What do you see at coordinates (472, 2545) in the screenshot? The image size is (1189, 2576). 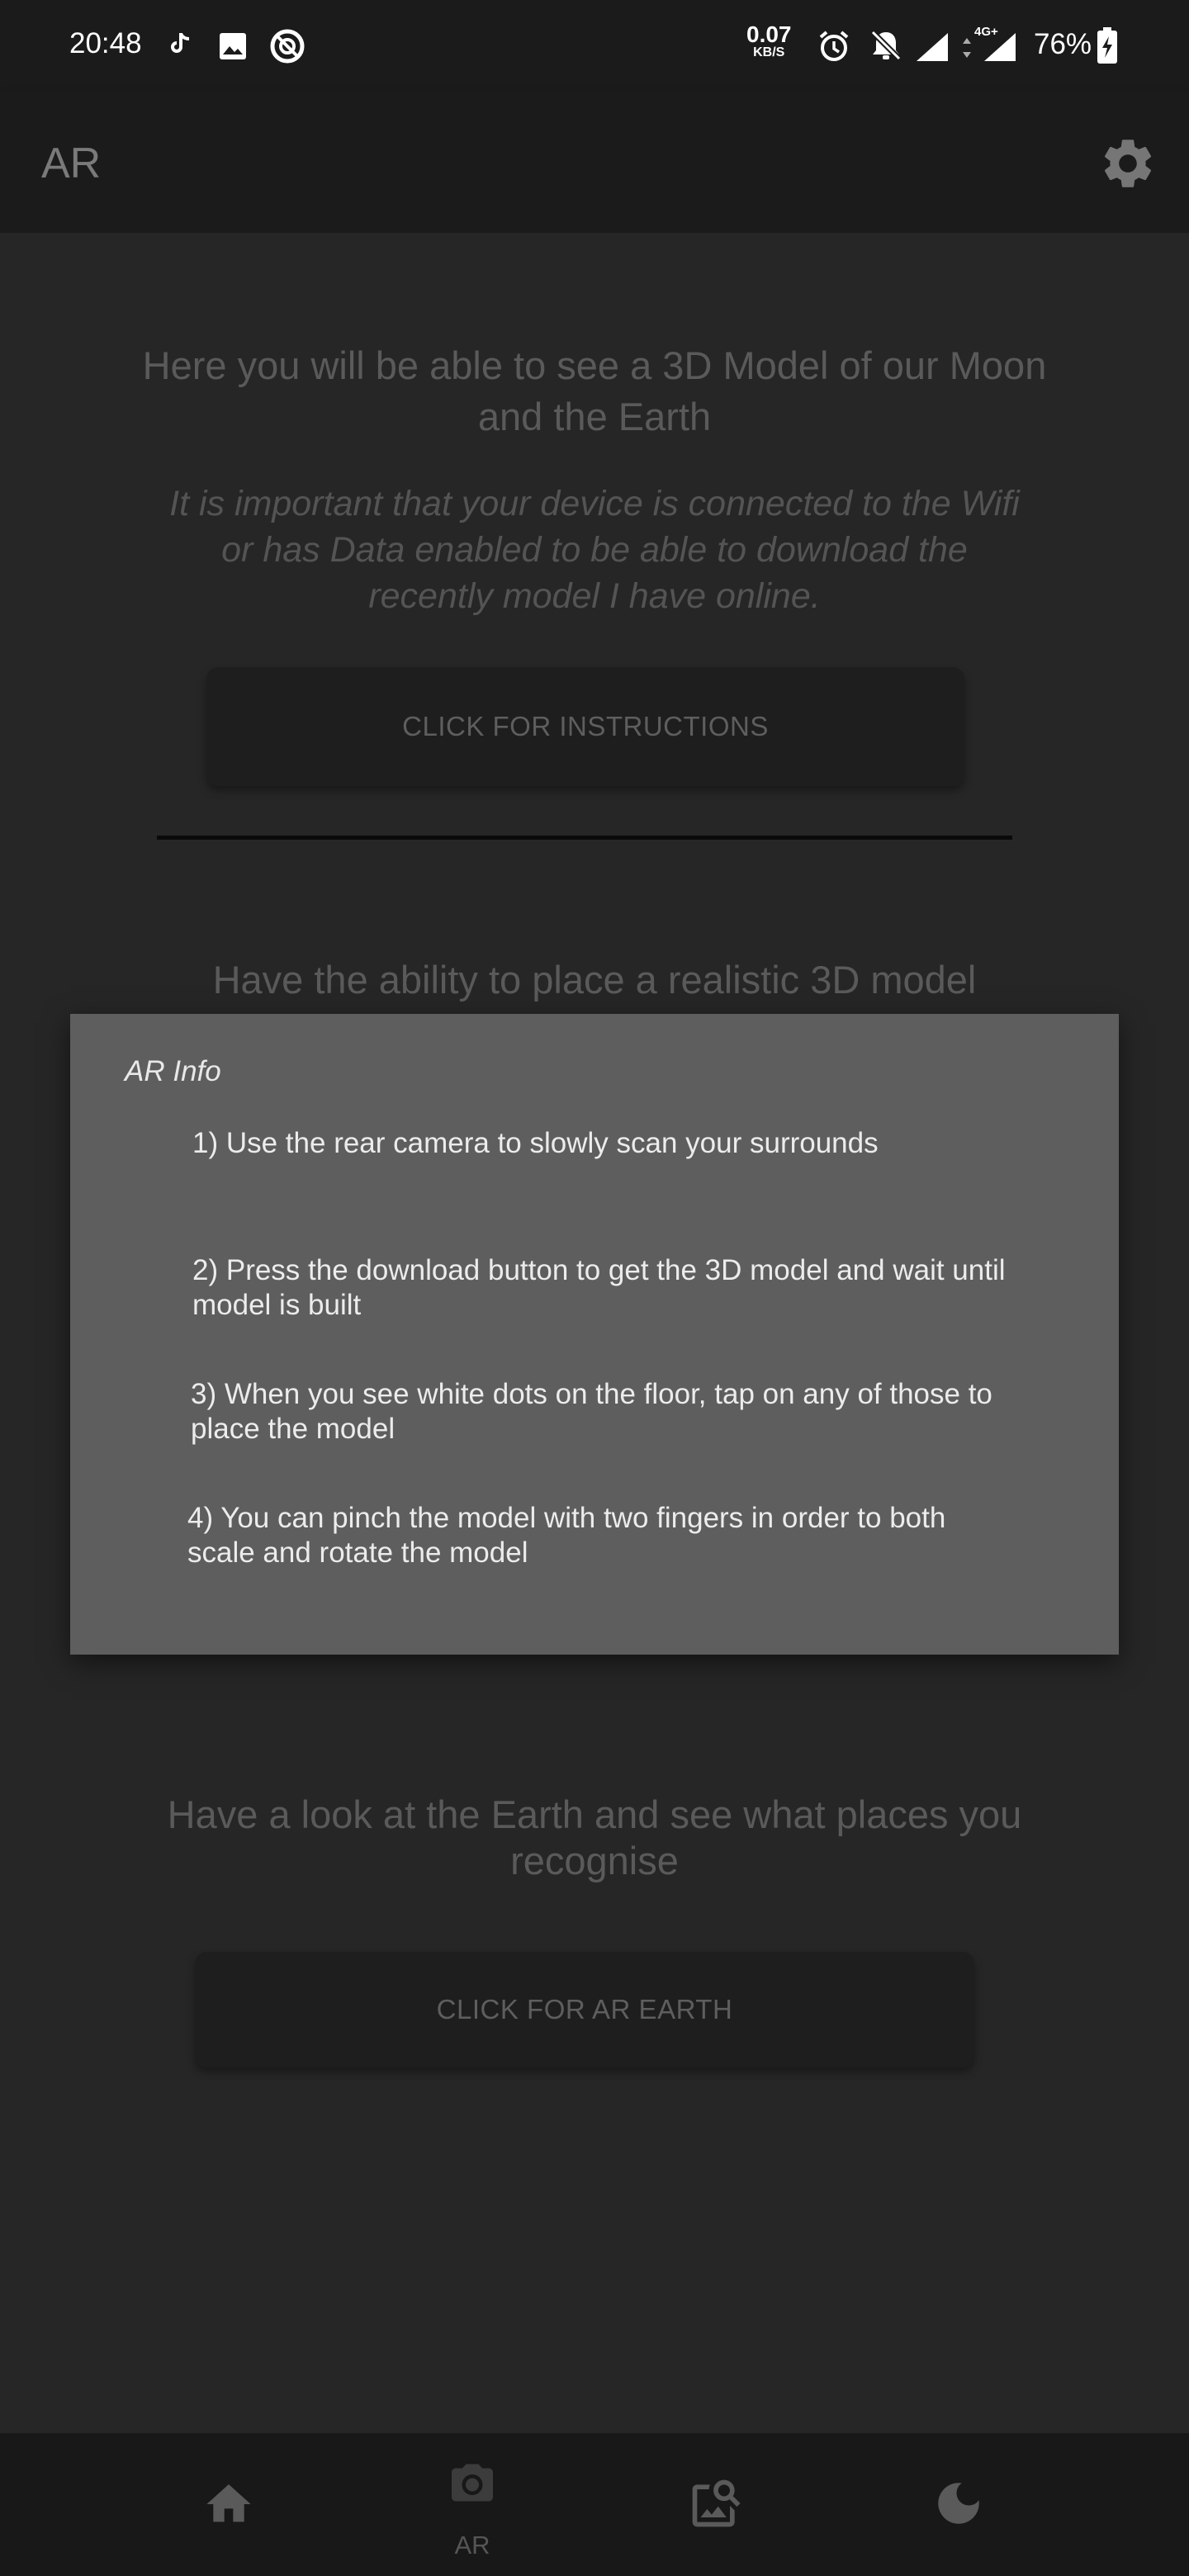 I see `nav-ar-label: AR` at bounding box center [472, 2545].